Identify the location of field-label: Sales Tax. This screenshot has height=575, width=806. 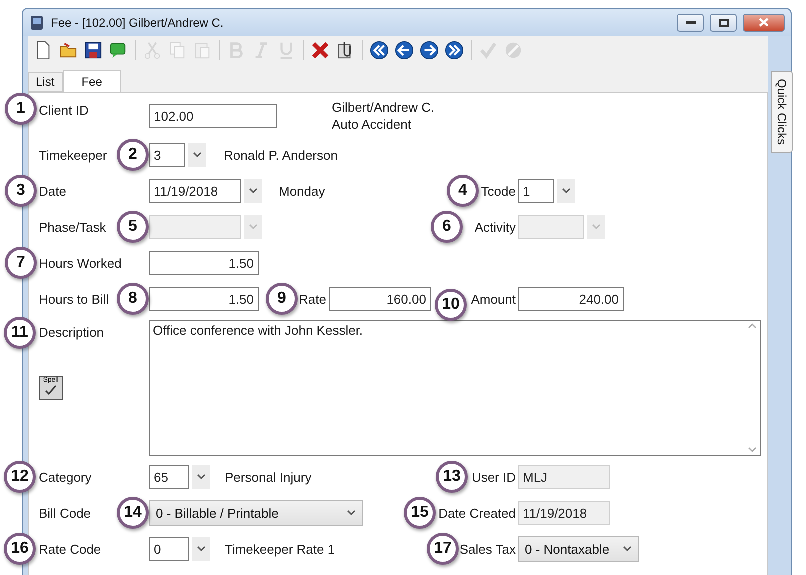
(488, 549).